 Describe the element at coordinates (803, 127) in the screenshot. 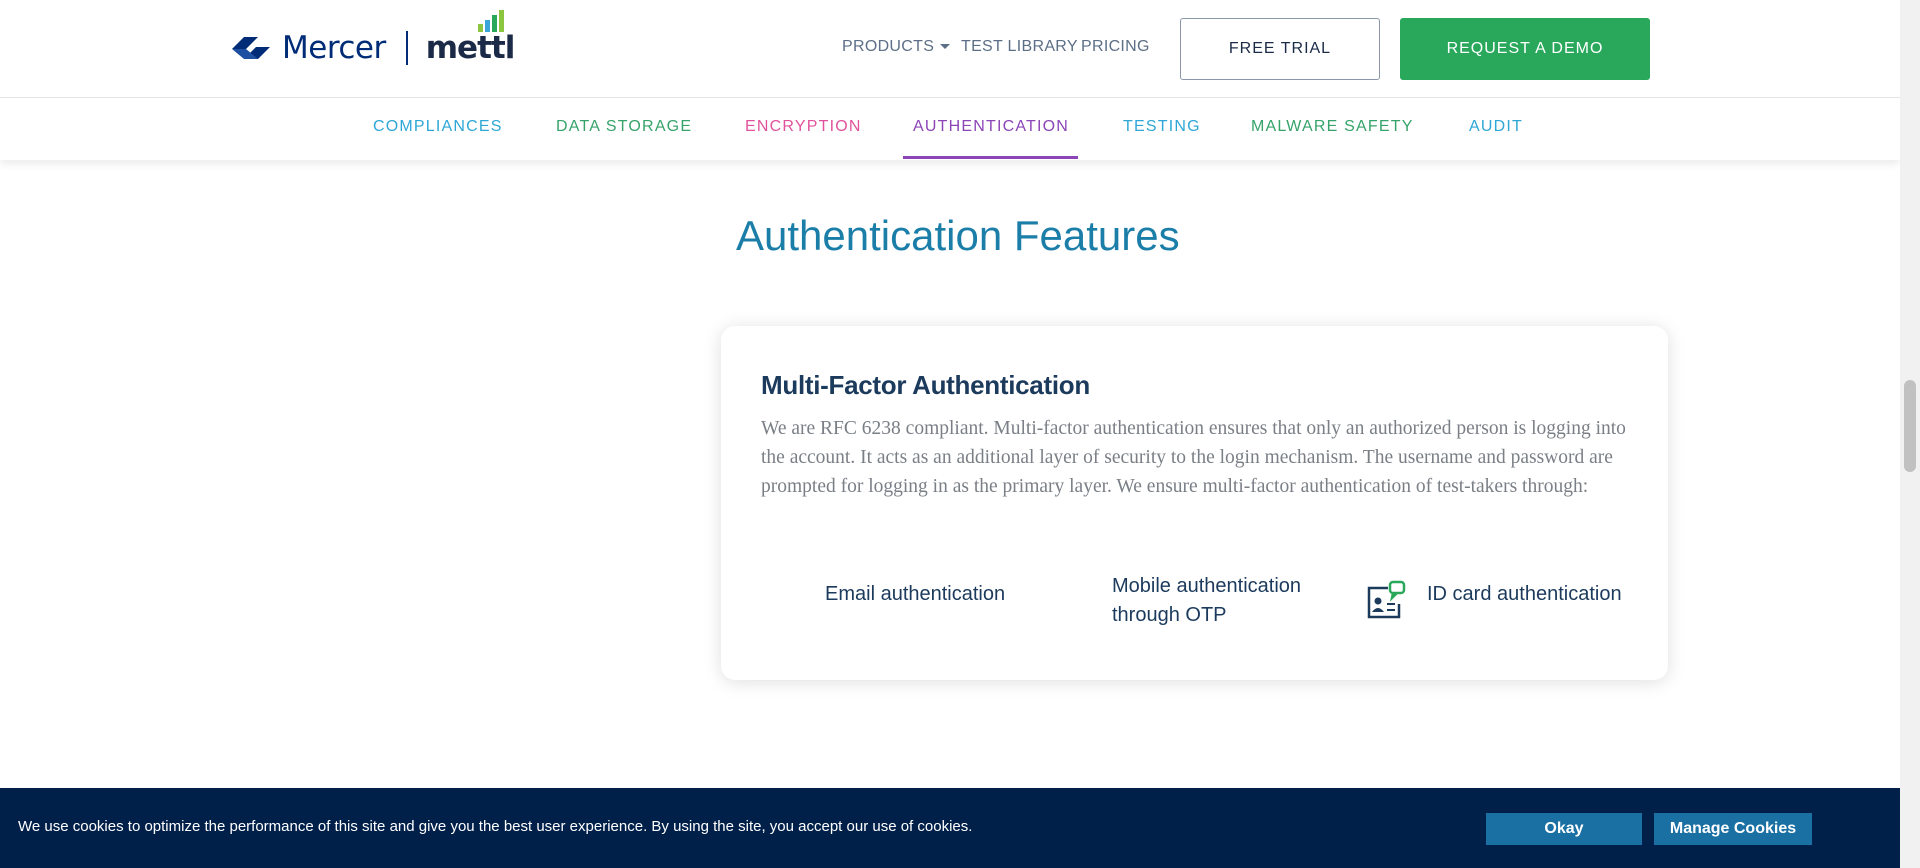

I see `tab-encryption: ENCRYPTION` at that location.